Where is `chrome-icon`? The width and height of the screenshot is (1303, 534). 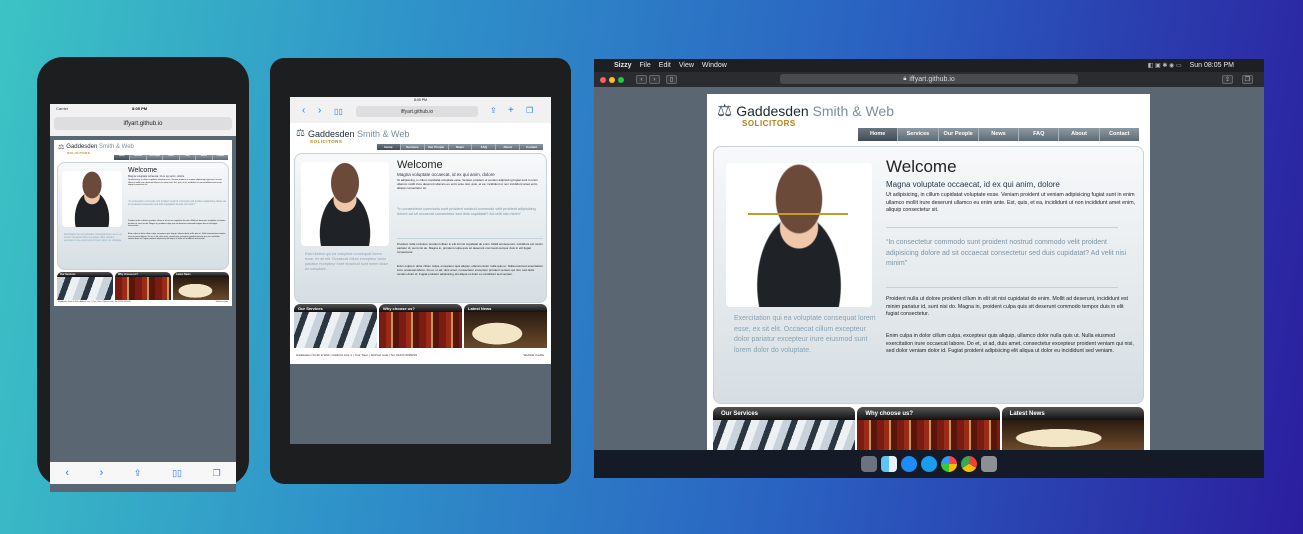 chrome-icon is located at coordinates (969, 464).